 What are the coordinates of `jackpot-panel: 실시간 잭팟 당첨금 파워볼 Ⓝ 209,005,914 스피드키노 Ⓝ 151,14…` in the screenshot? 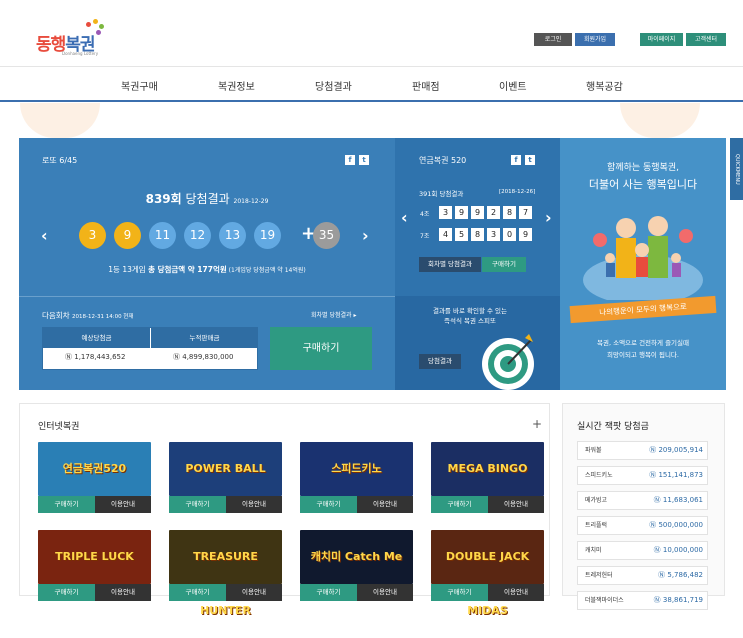 It's located at (643, 506).